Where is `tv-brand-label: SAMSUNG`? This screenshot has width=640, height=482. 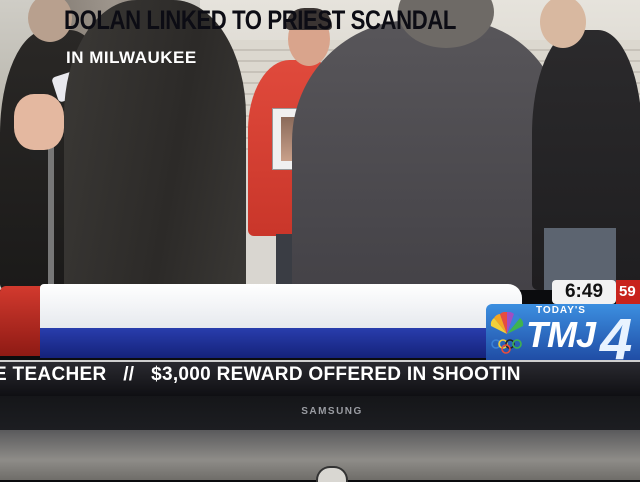
tv-brand-label: SAMSUNG is located at coordinates (332, 411).